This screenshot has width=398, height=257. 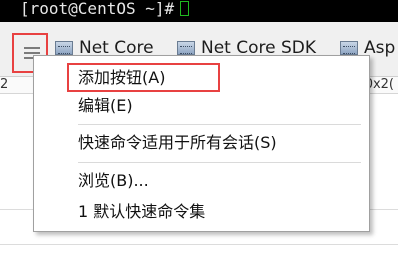 What do you see at coordinates (97, 9) in the screenshot?
I see `terminal-prompt: [root@CentOS ~]#` at bounding box center [97, 9].